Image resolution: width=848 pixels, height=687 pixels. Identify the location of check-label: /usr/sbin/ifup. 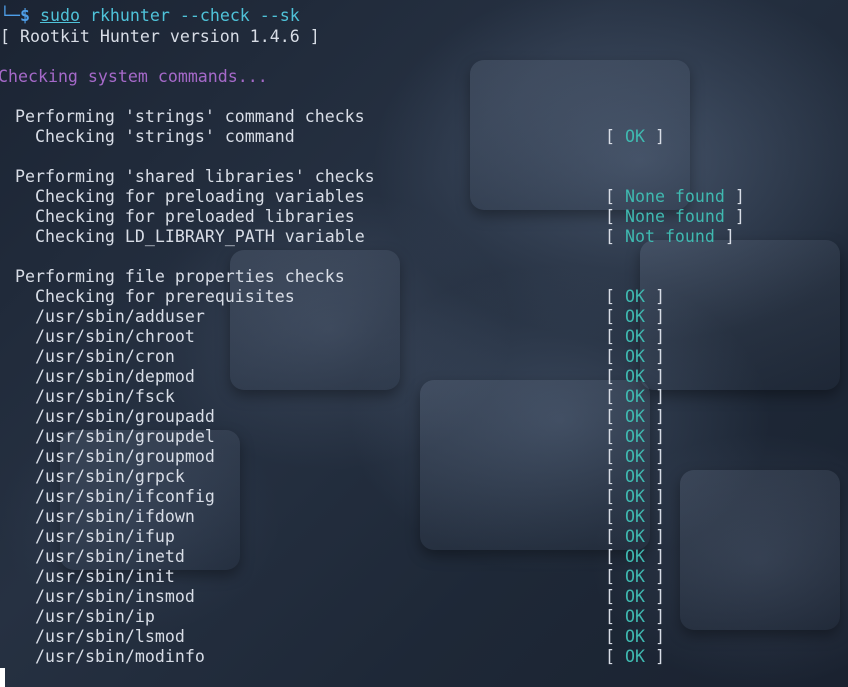
(105, 536).